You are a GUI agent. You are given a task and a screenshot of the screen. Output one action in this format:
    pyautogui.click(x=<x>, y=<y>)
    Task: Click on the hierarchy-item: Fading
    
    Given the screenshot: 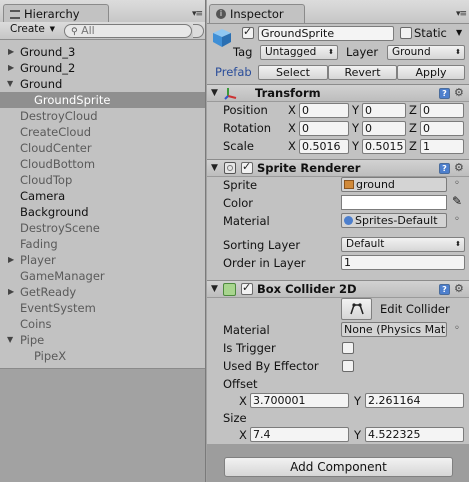 What is the action you would take?
    pyautogui.click(x=102, y=244)
    